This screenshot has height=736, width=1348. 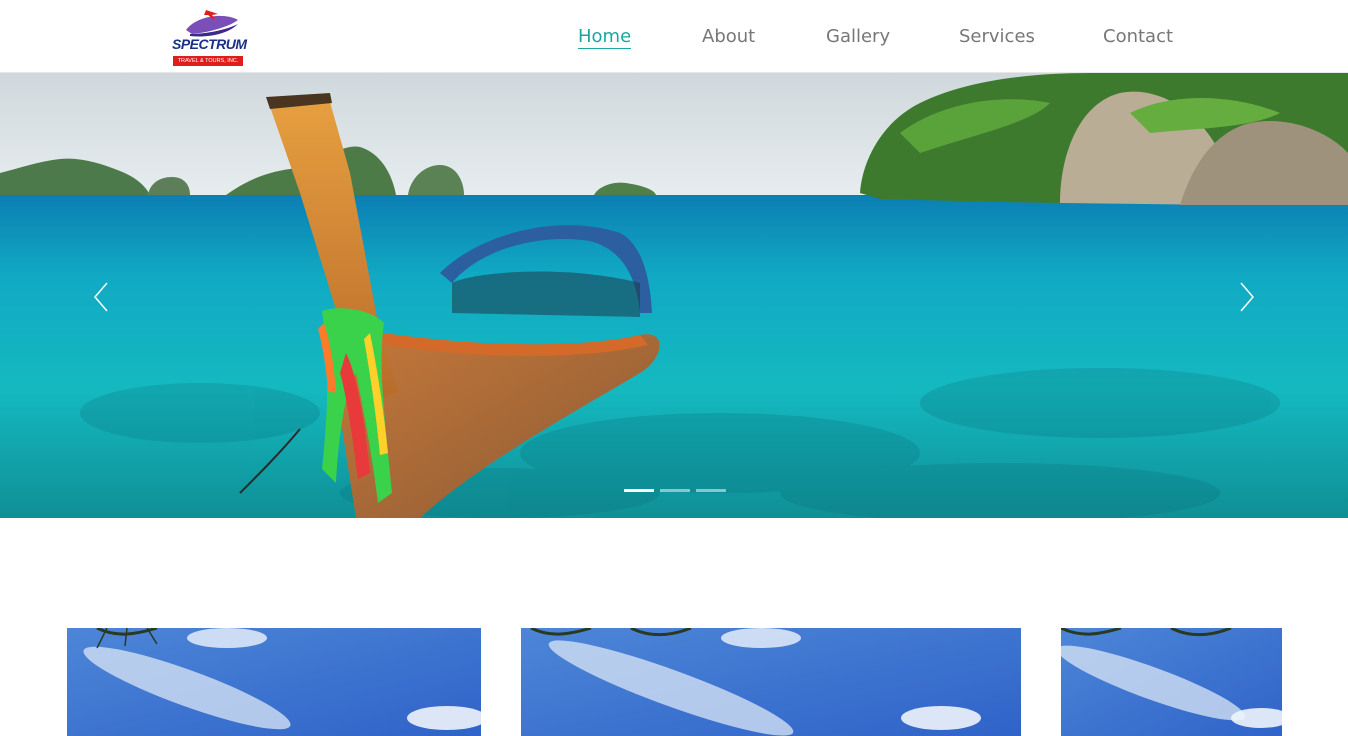 What do you see at coordinates (728, 36) in the screenshot?
I see `nav-about: About` at bounding box center [728, 36].